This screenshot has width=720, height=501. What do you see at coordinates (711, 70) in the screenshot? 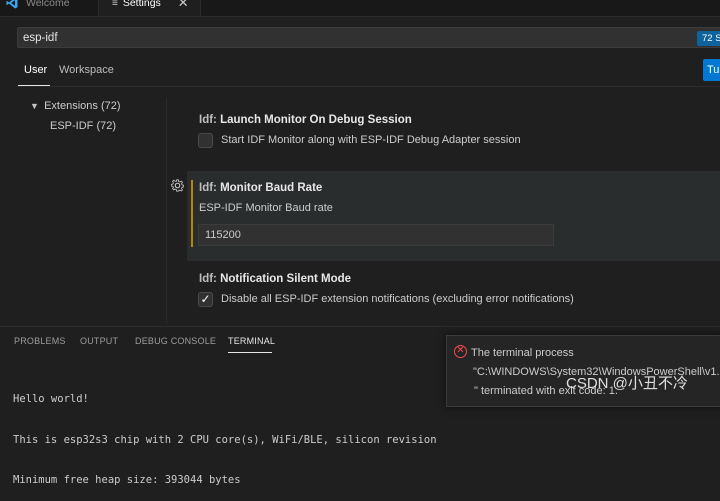
I see `turn-on-sync-button: Tu` at bounding box center [711, 70].